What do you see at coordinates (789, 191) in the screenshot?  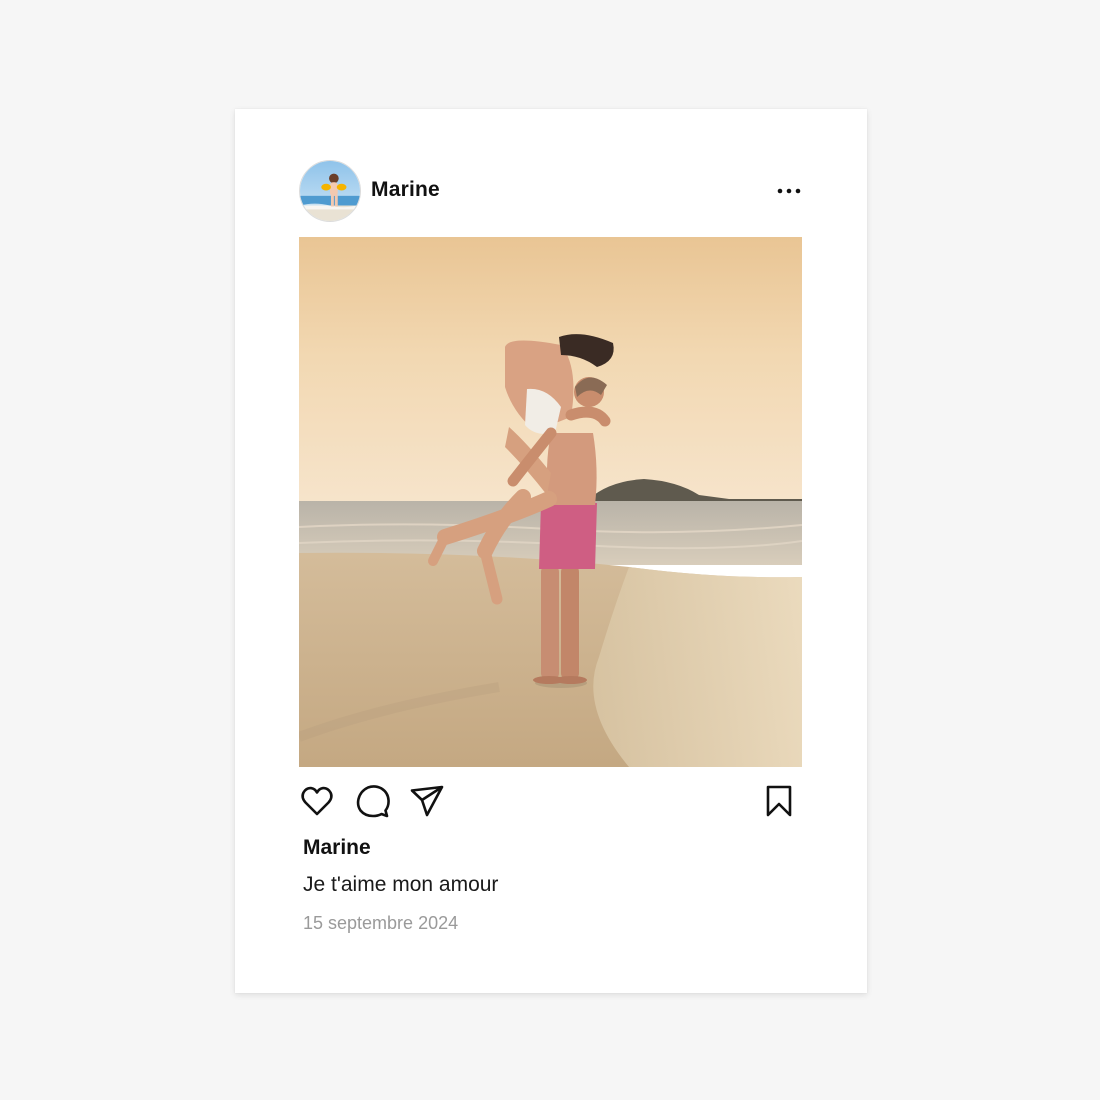 I see `more-horizontal-icon` at bounding box center [789, 191].